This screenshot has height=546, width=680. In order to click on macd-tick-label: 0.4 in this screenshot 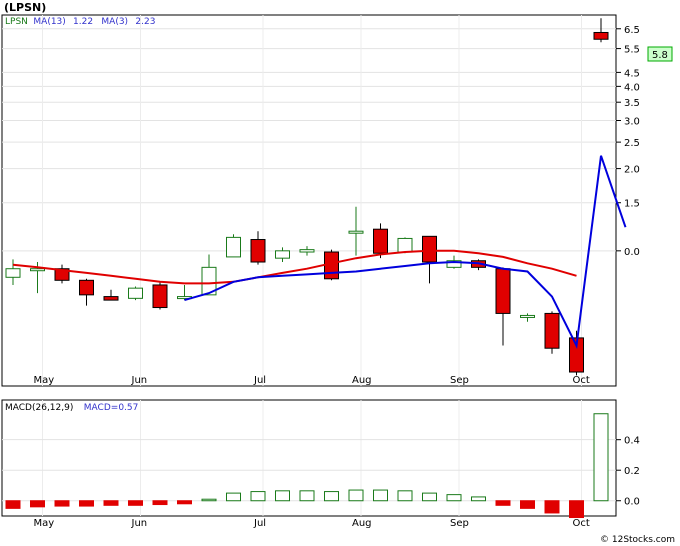, I will do `click(632, 441)`.